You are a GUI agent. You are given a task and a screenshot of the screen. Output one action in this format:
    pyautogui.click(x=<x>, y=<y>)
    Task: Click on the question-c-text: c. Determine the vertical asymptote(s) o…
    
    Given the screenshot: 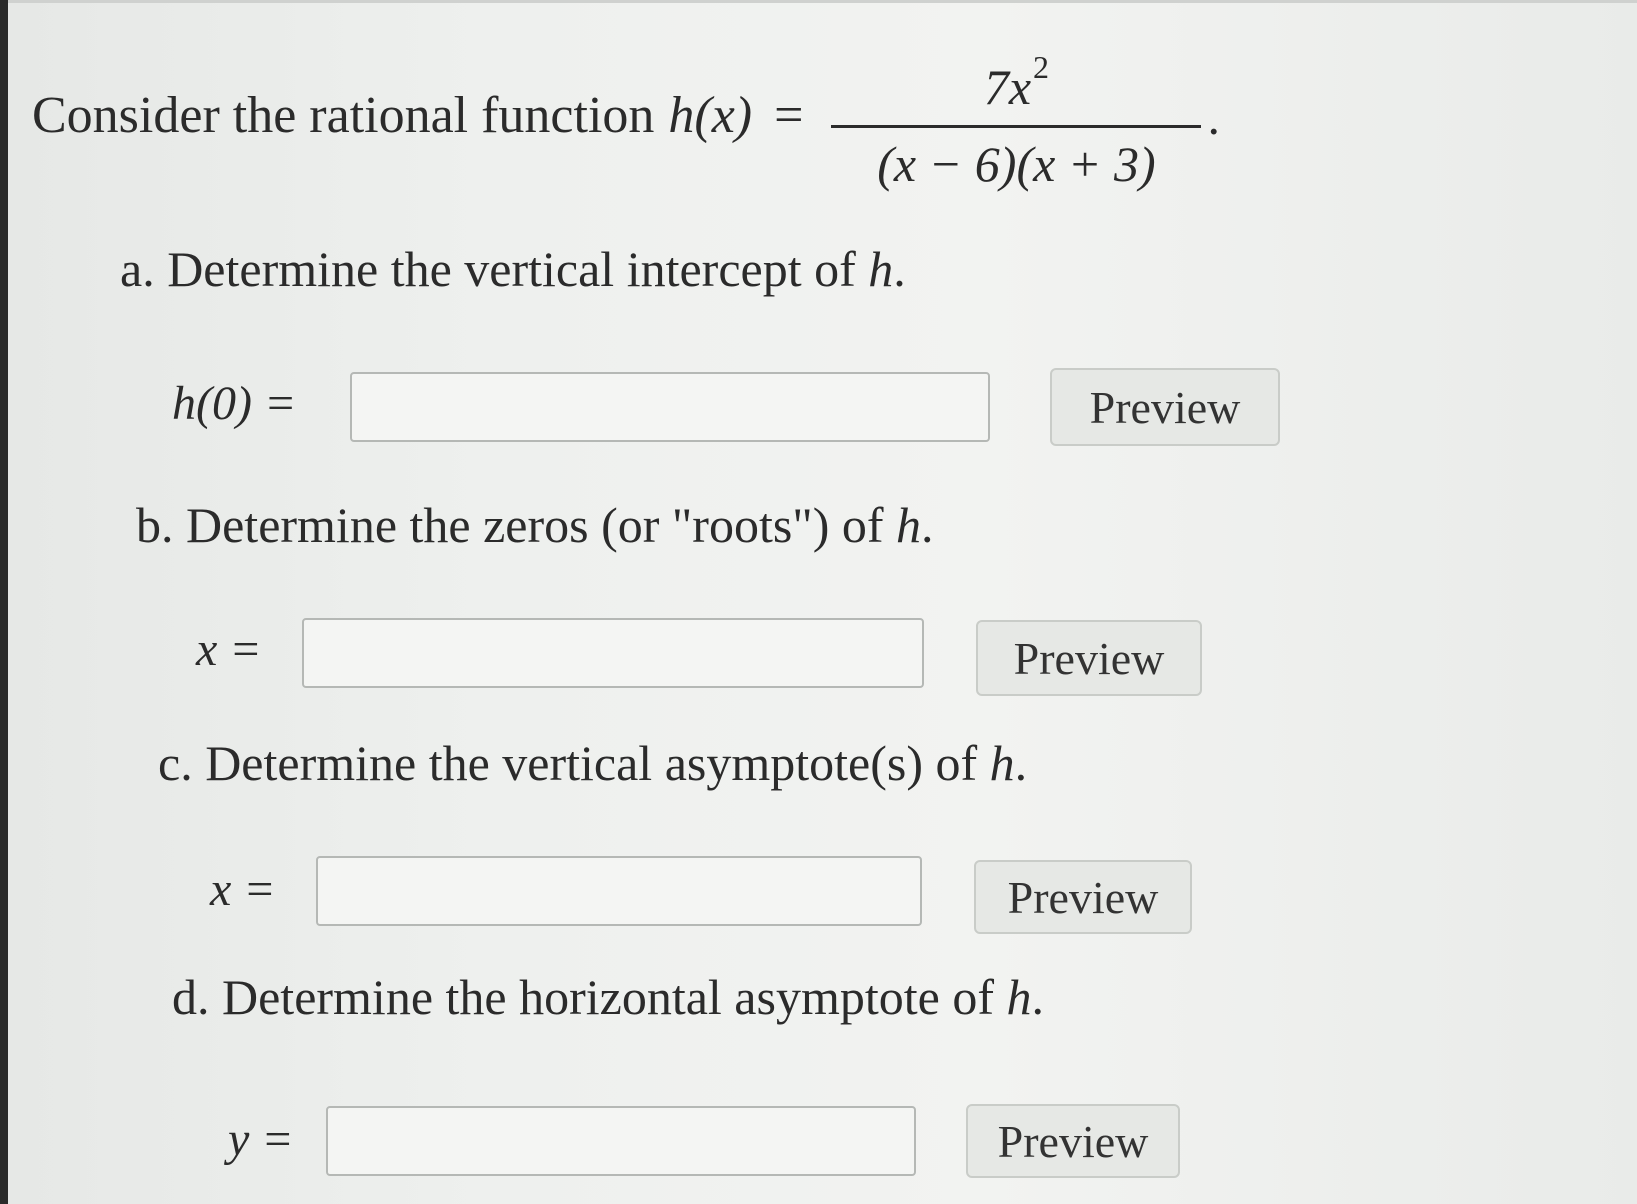 What is the action you would take?
    pyautogui.click(x=574, y=763)
    